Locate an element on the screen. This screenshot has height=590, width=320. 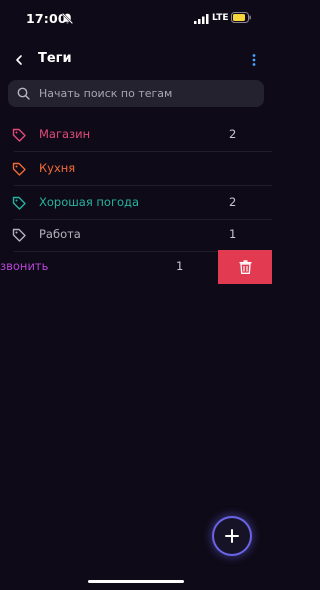
page-title: Теги is located at coordinates (55, 58).